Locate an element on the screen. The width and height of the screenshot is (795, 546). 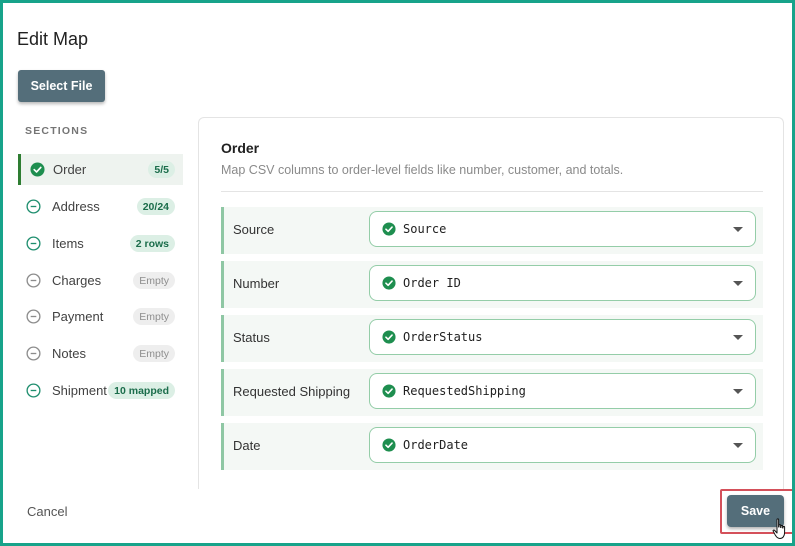
divider is located at coordinates (492, 191).